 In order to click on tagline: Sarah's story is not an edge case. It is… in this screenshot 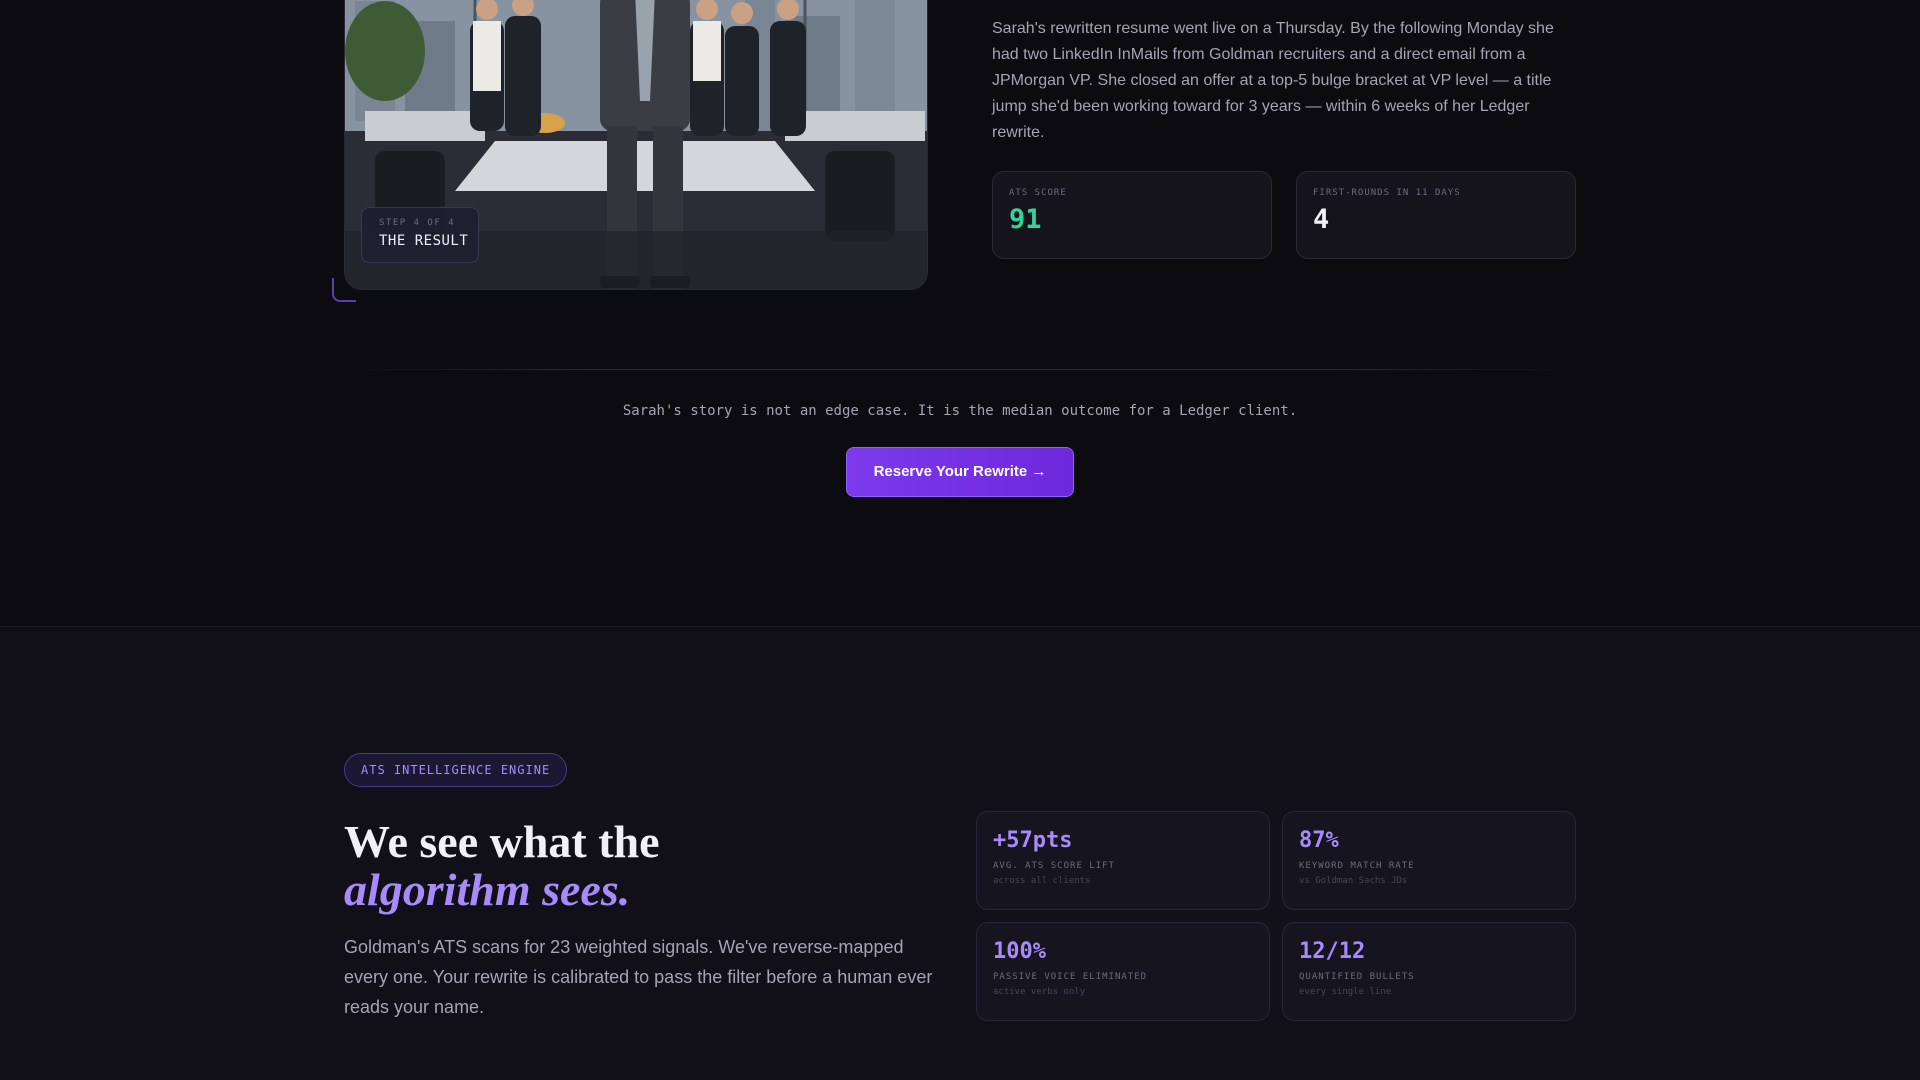, I will do `click(960, 411)`.